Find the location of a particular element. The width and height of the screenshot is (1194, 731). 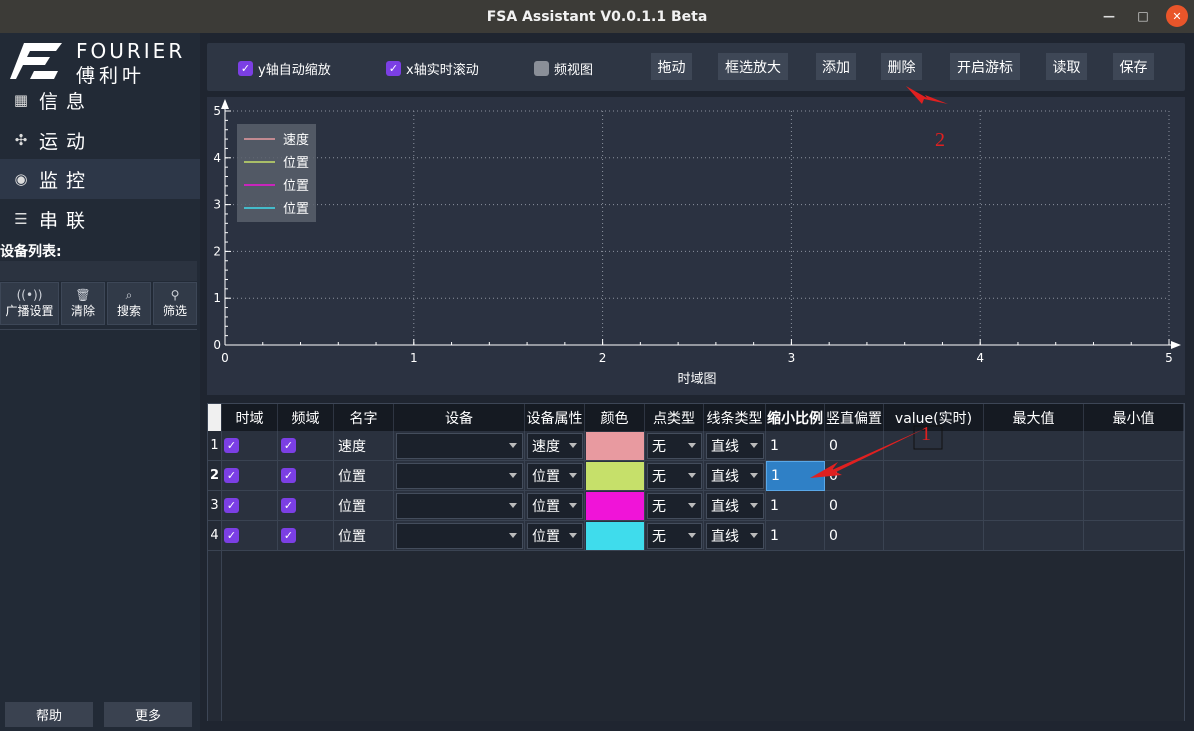

nav-item-motion: ✣ 运动 is located at coordinates (100, 140).